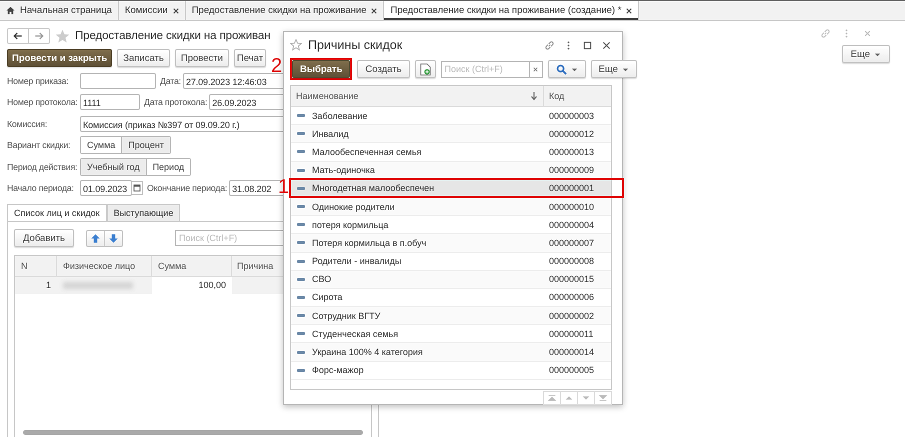 The width and height of the screenshot is (905, 437). Describe the element at coordinates (571, 207) in the screenshot. I see `table-cell-text: 000000010` at that location.